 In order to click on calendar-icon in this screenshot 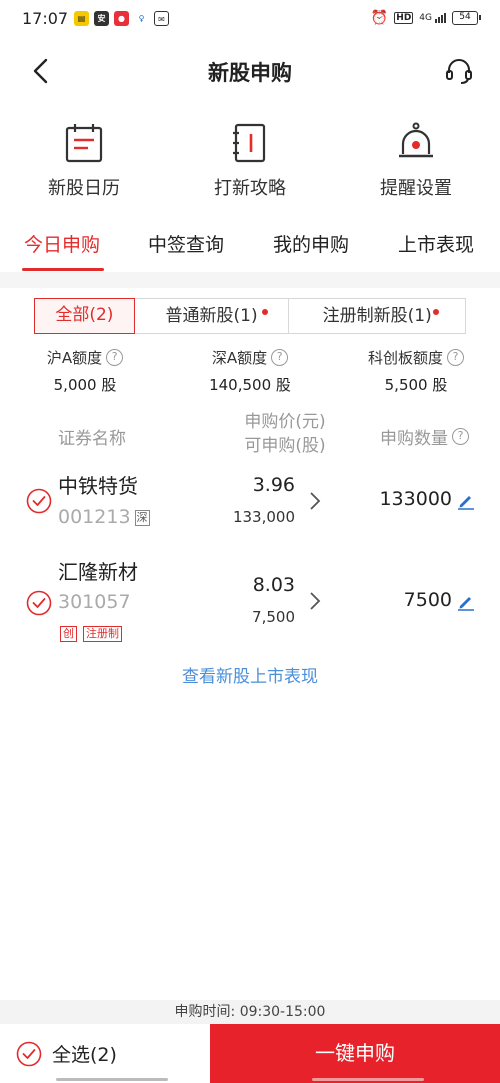, I will do `click(84, 143)`.